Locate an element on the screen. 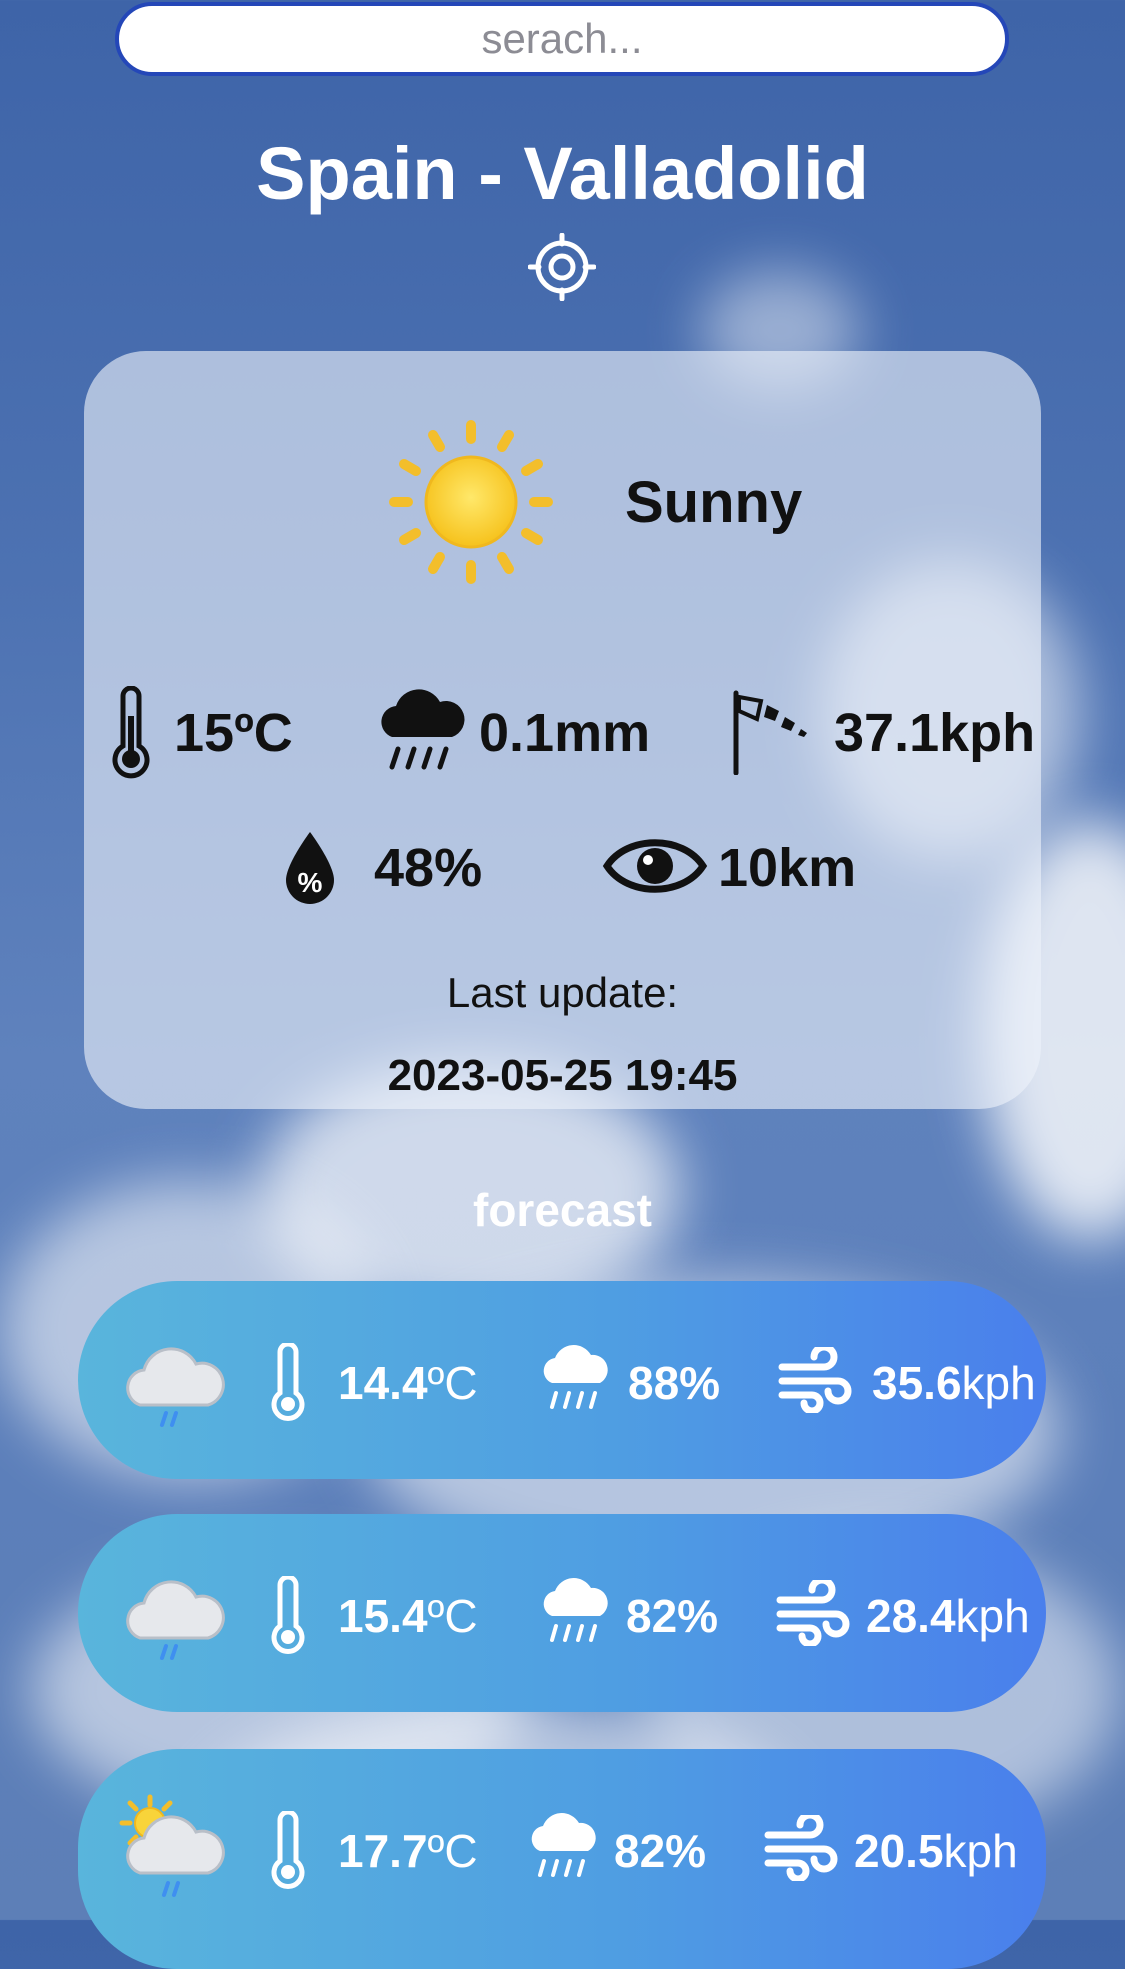 The image size is (1125, 1969). condition-label: Sunny is located at coordinates (714, 502).